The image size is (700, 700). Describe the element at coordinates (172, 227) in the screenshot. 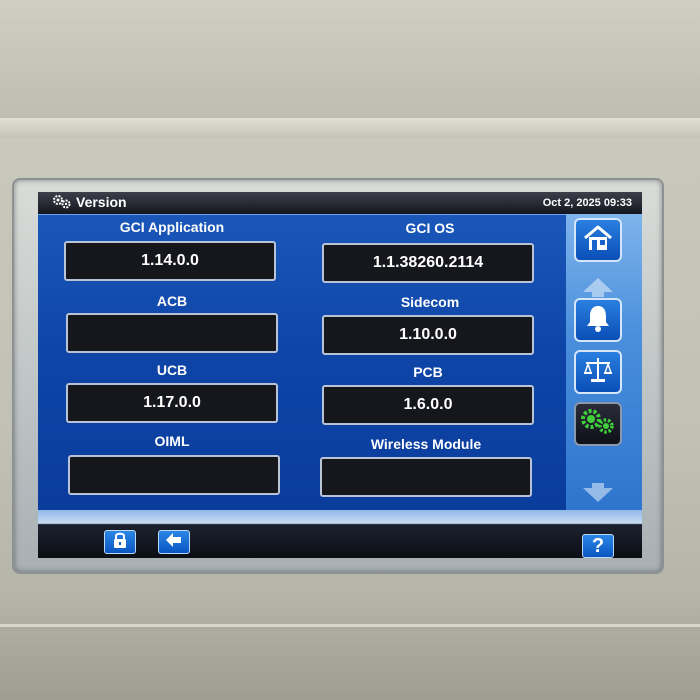

I see `gci-application-label: GCI Application` at that location.